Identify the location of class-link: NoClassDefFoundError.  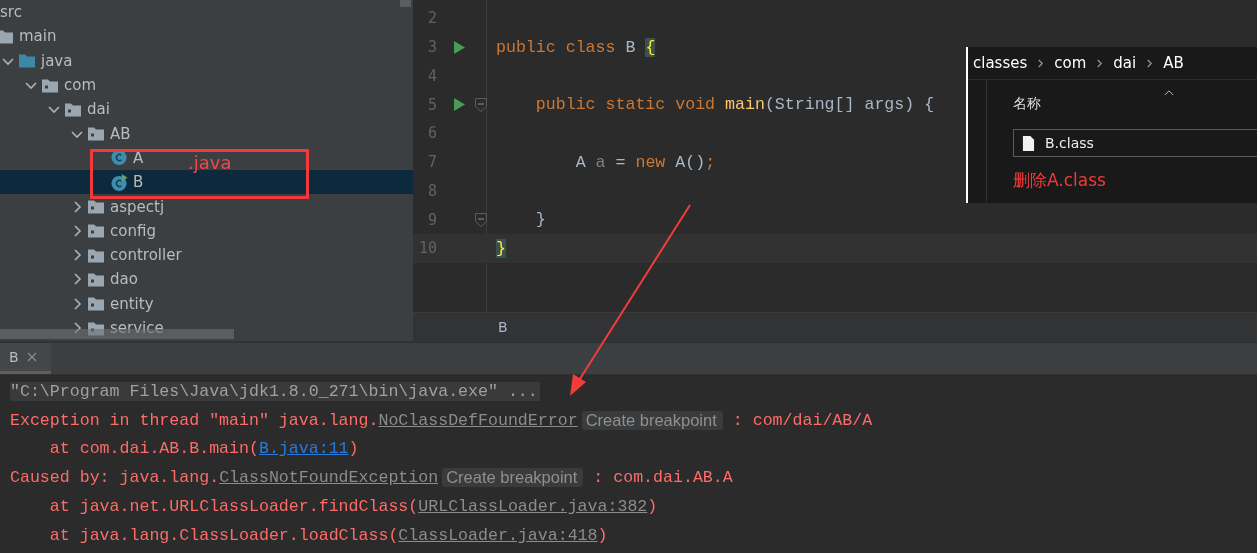
(478, 420).